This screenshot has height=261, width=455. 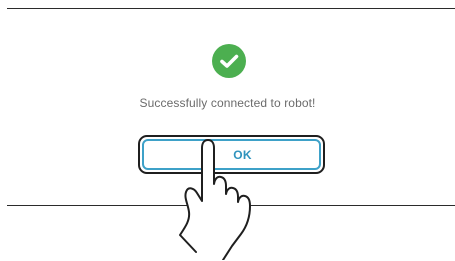 I want to click on success-message: Successfully connected to robot!, so click(x=227, y=103).